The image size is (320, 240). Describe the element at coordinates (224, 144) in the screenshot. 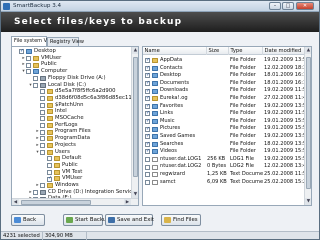

I see `list-row: Searches File Folder 18.02.2009 13:5` at that location.